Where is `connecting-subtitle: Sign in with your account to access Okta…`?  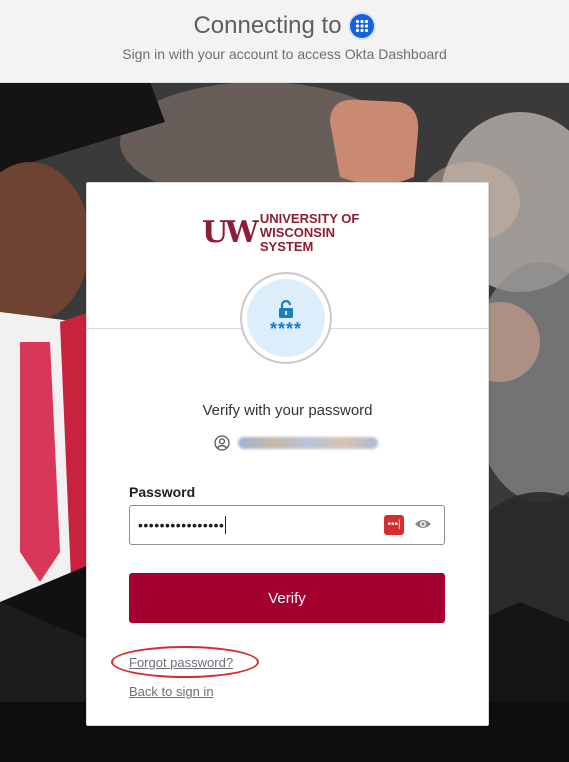
connecting-subtitle: Sign in with your account to access Okta… is located at coordinates (284, 54).